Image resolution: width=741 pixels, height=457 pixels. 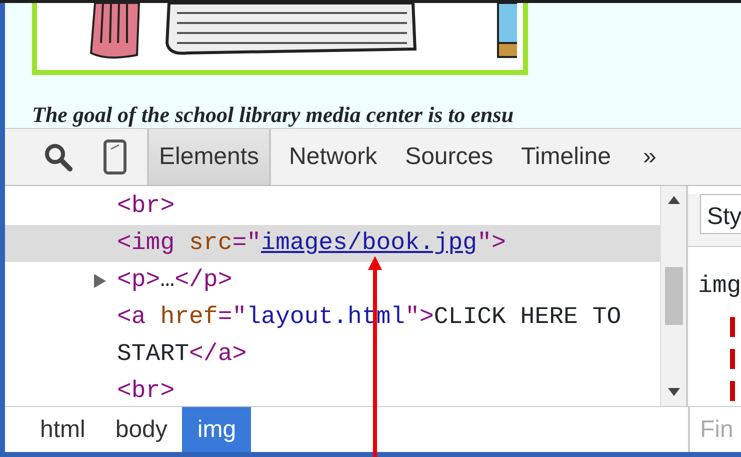 What do you see at coordinates (674, 392) in the screenshot?
I see `scroll-down-icon` at bounding box center [674, 392].